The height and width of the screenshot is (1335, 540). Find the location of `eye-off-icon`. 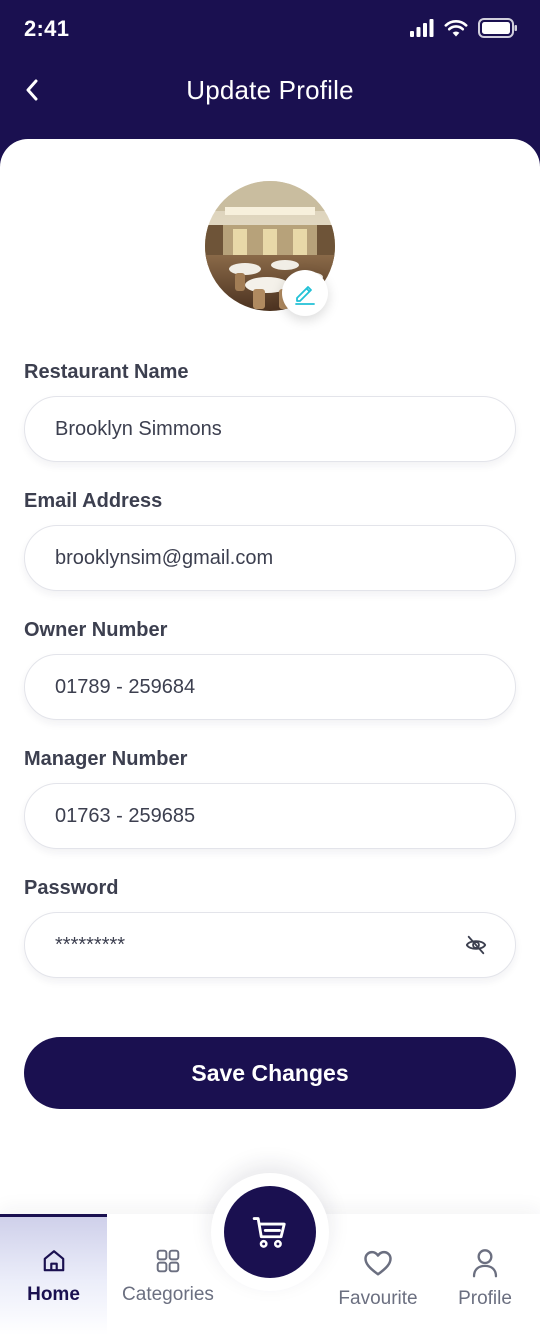

eye-off-icon is located at coordinates (476, 945).